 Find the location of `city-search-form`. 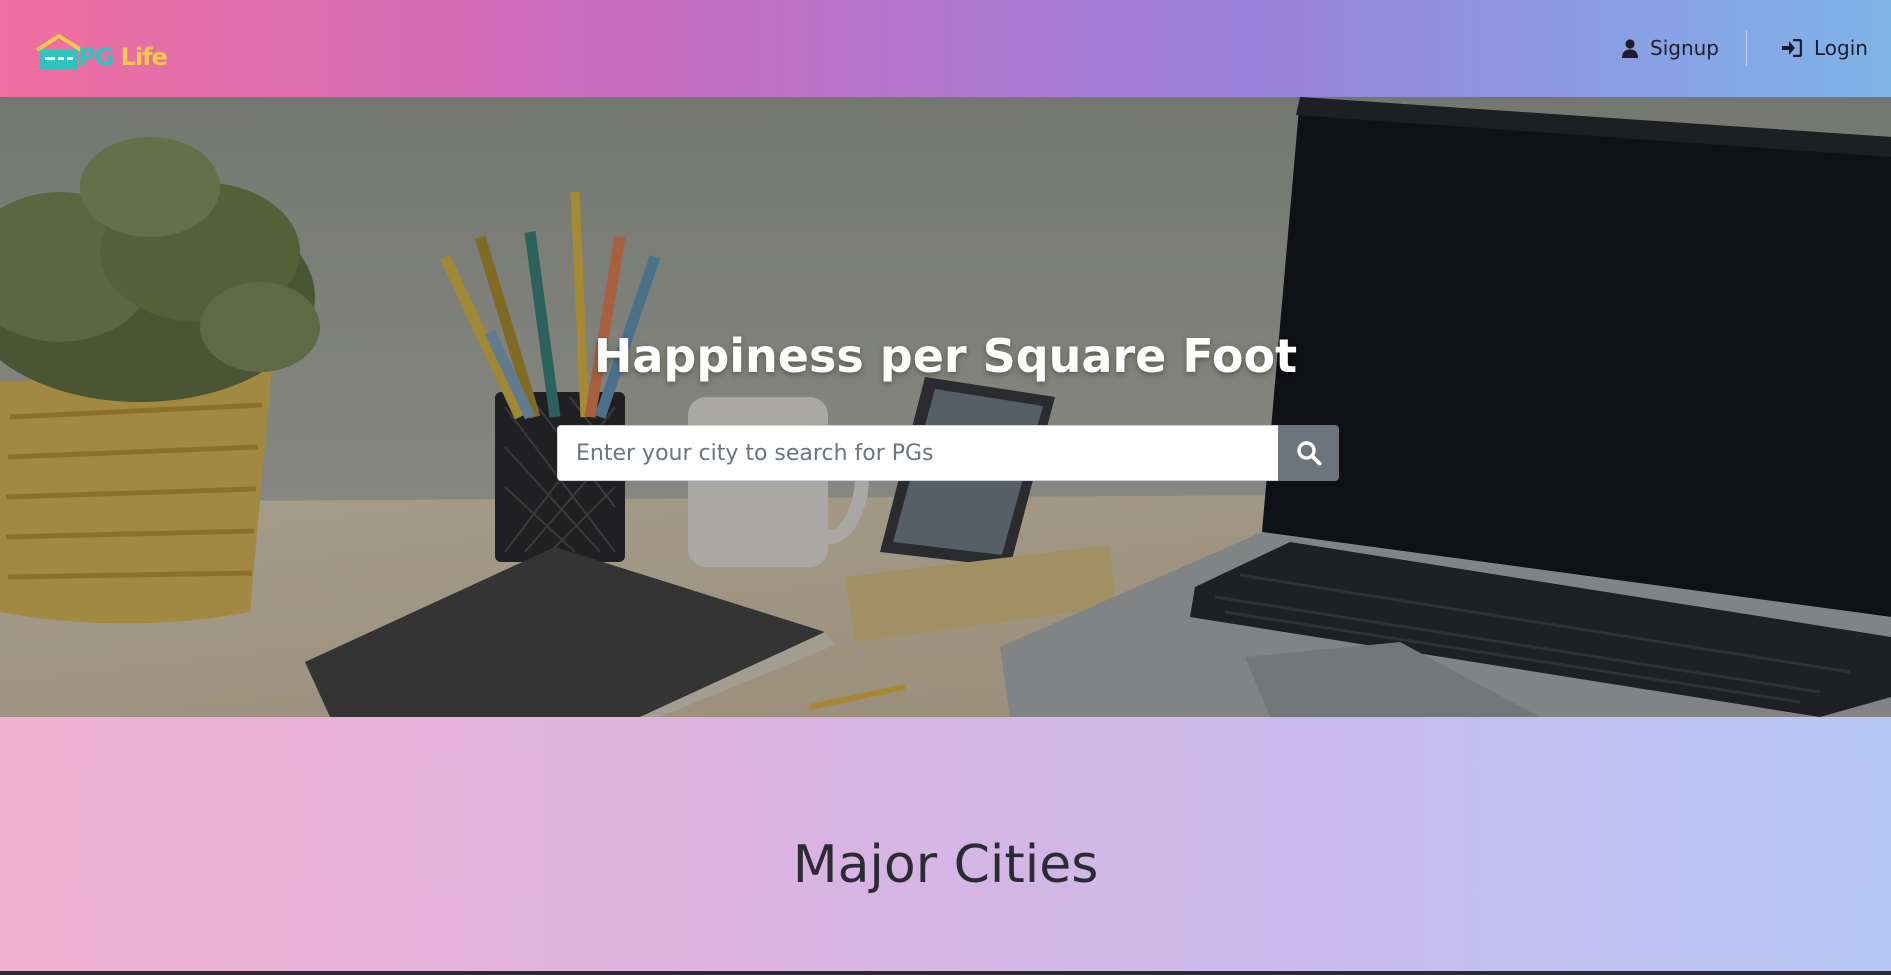

city-search-form is located at coordinates (948, 453).